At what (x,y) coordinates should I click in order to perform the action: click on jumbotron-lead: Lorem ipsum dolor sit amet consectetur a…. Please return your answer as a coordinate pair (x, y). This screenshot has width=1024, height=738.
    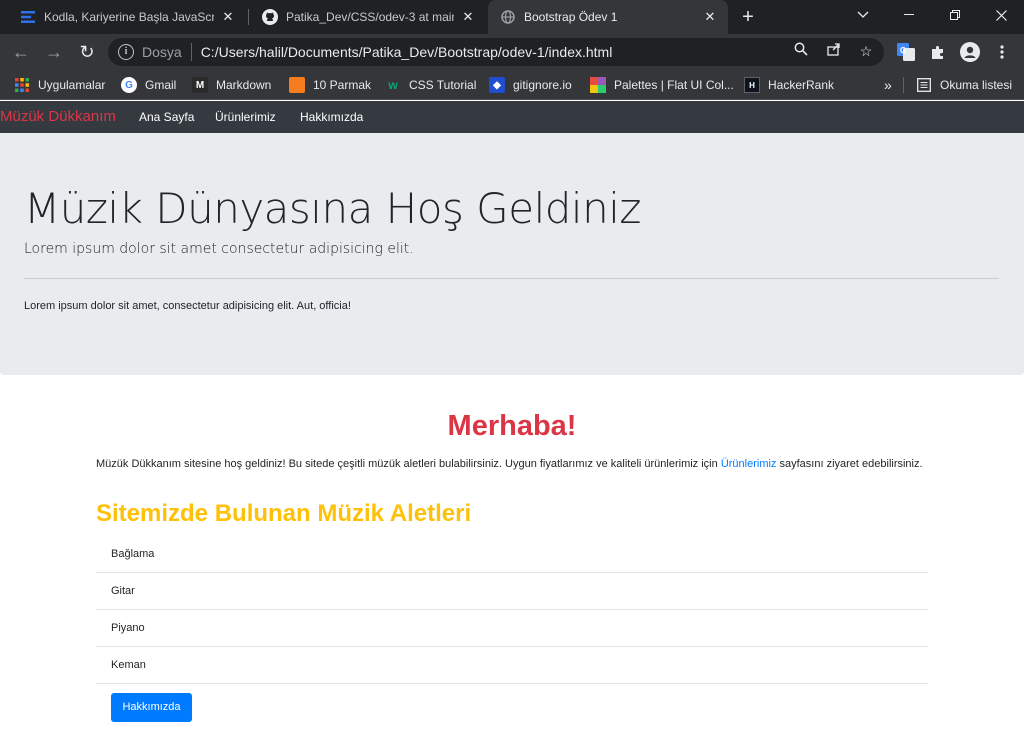
    Looking at the image, I should click on (219, 249).